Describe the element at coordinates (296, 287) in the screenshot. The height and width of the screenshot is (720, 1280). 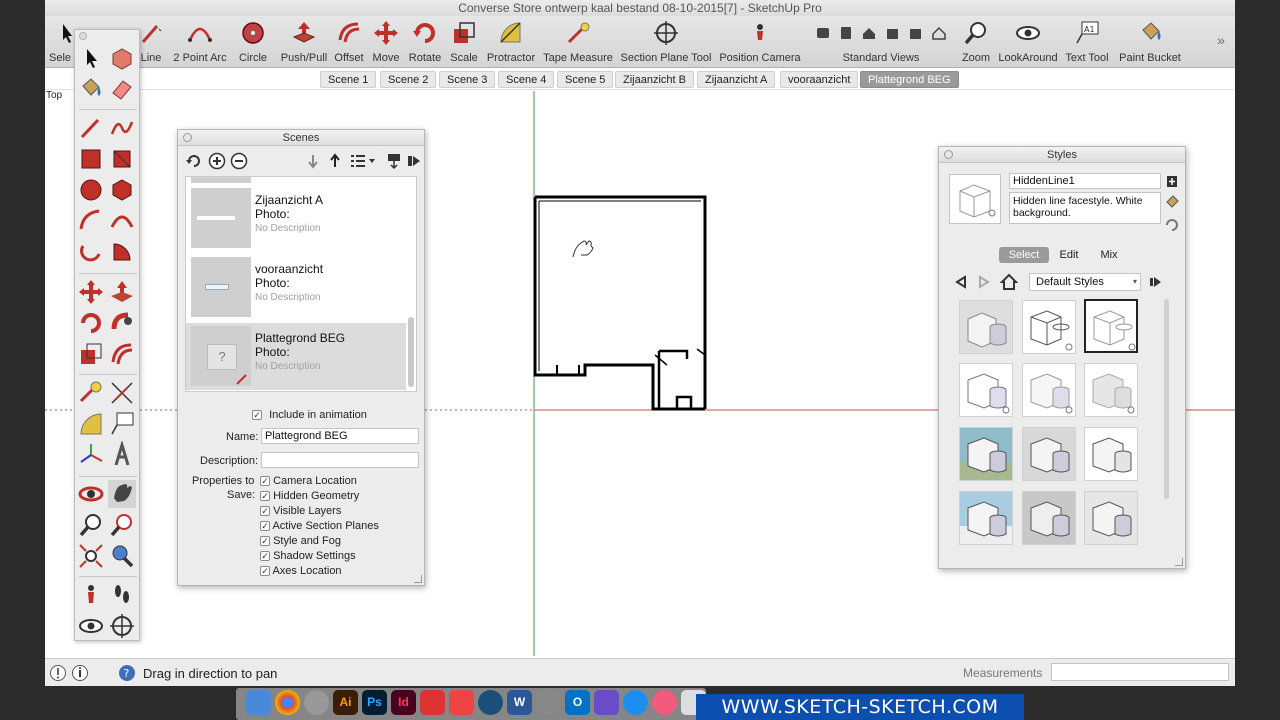
I see `scene-list-item: vooraanzicht Photo: No Description` at that location.